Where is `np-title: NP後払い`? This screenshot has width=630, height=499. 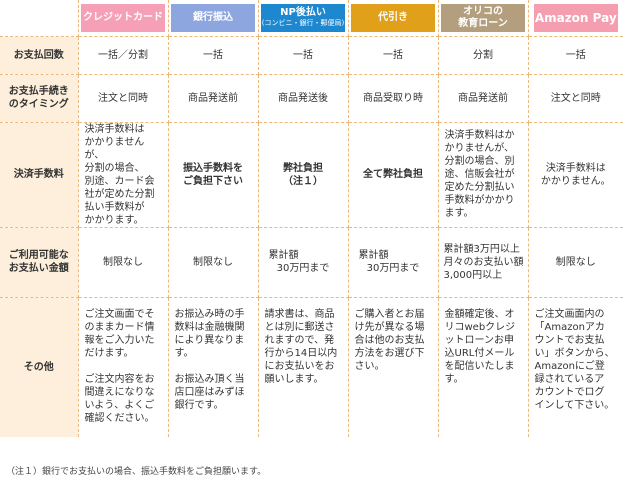
np-title: NP後払い is located at coordinates (303, 13).